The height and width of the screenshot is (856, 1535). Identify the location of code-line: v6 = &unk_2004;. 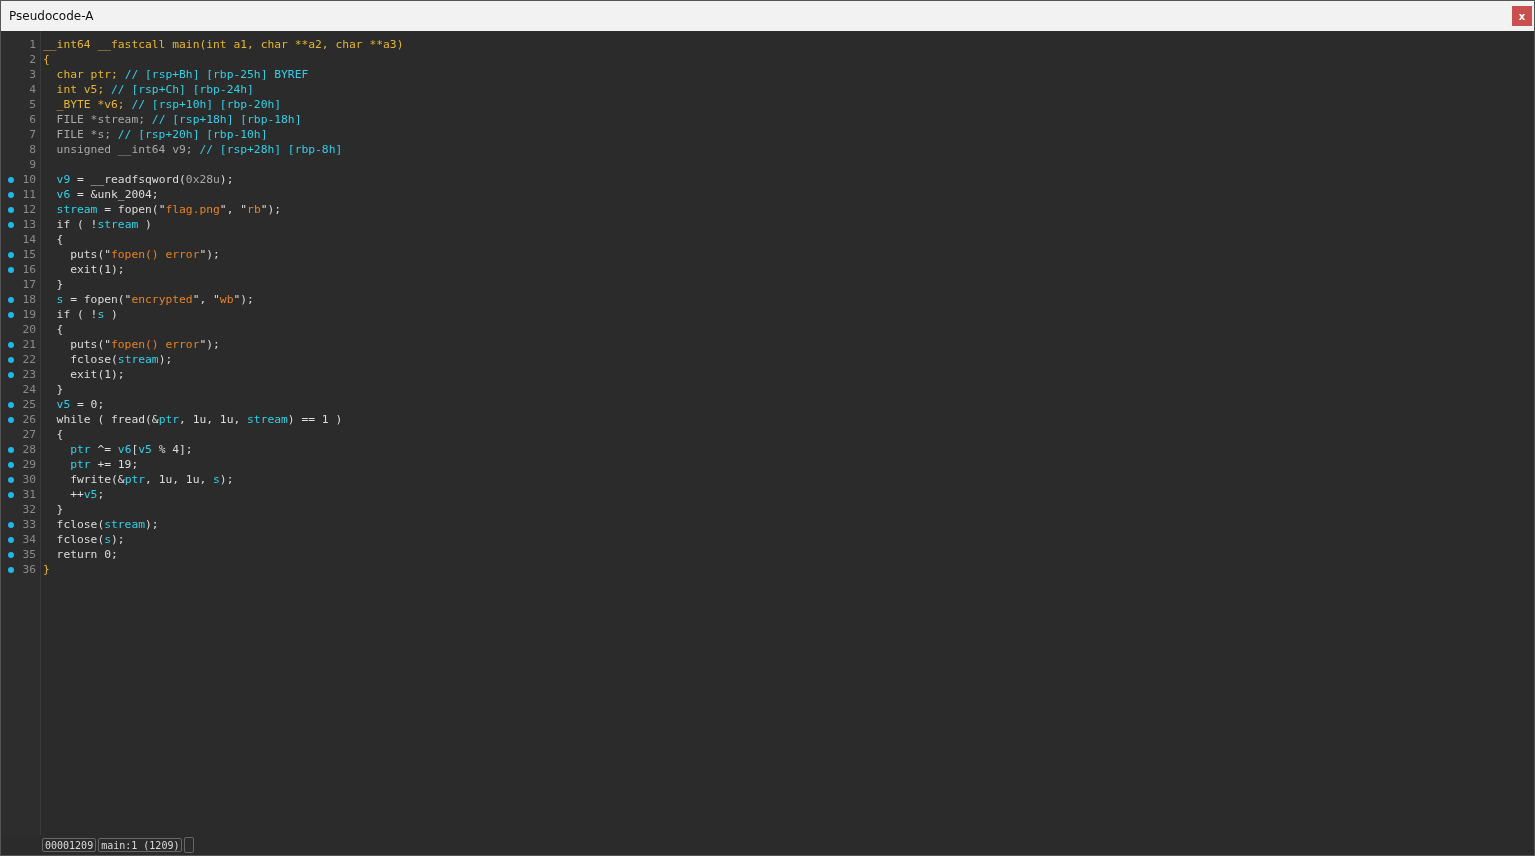
(107, 194).